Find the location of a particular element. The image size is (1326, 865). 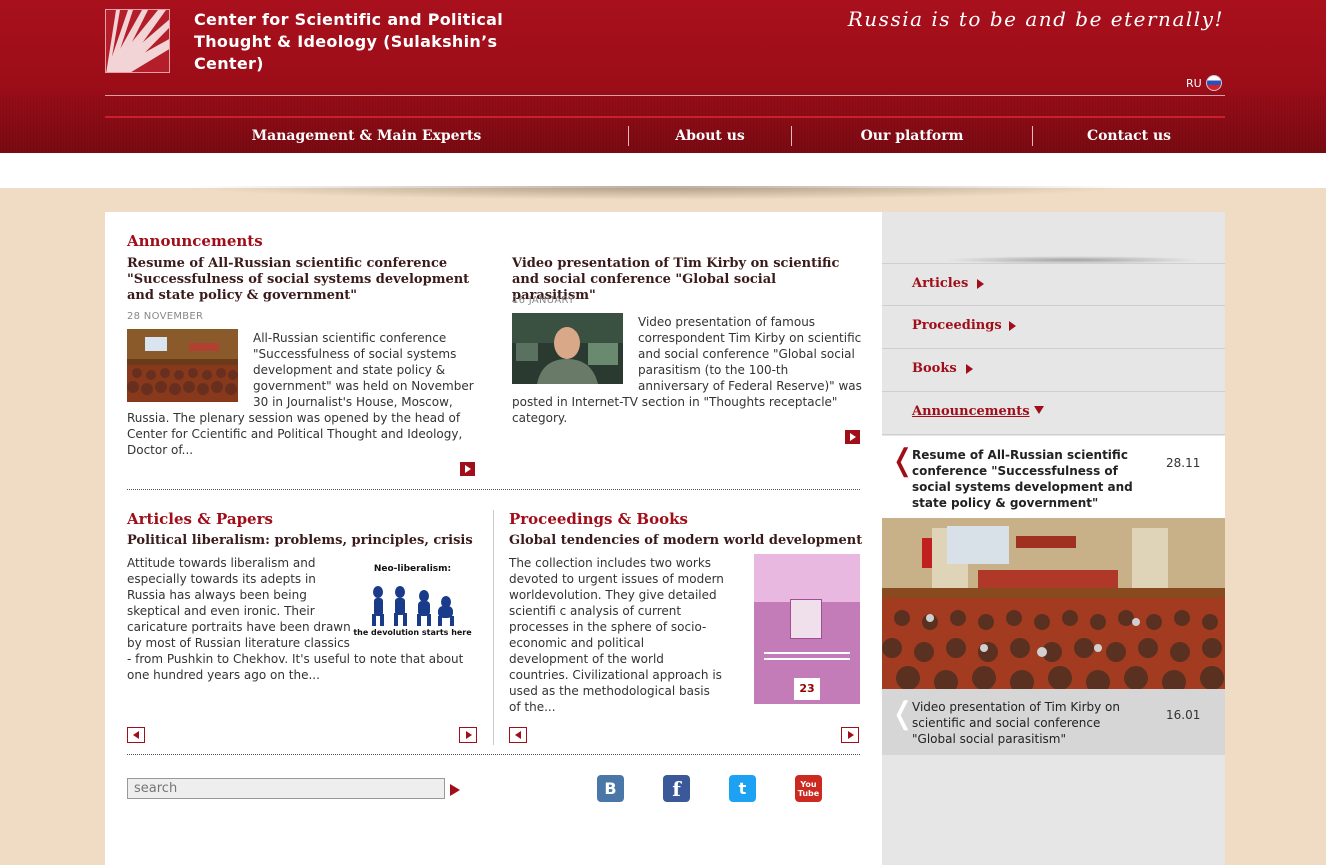

site-slogan: Russia is to be and be eternally! is located at coordinates (1035, 19).